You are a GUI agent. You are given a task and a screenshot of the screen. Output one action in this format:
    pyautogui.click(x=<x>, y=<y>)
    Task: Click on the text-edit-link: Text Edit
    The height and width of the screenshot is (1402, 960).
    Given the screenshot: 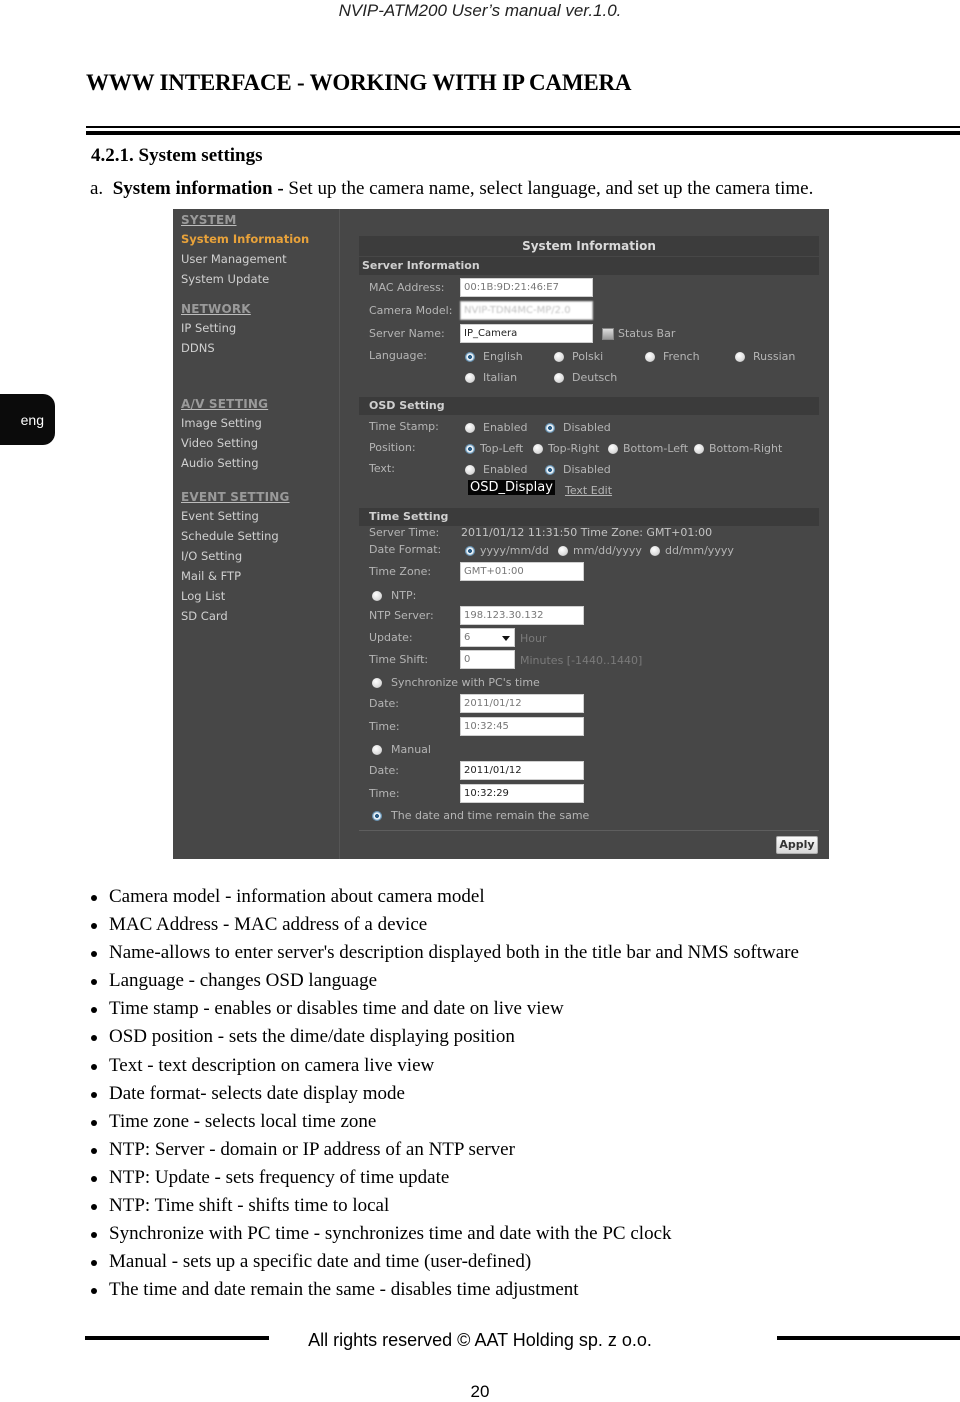 What is the action you would take?
    pyautogui.click(x=588, y=490)
    